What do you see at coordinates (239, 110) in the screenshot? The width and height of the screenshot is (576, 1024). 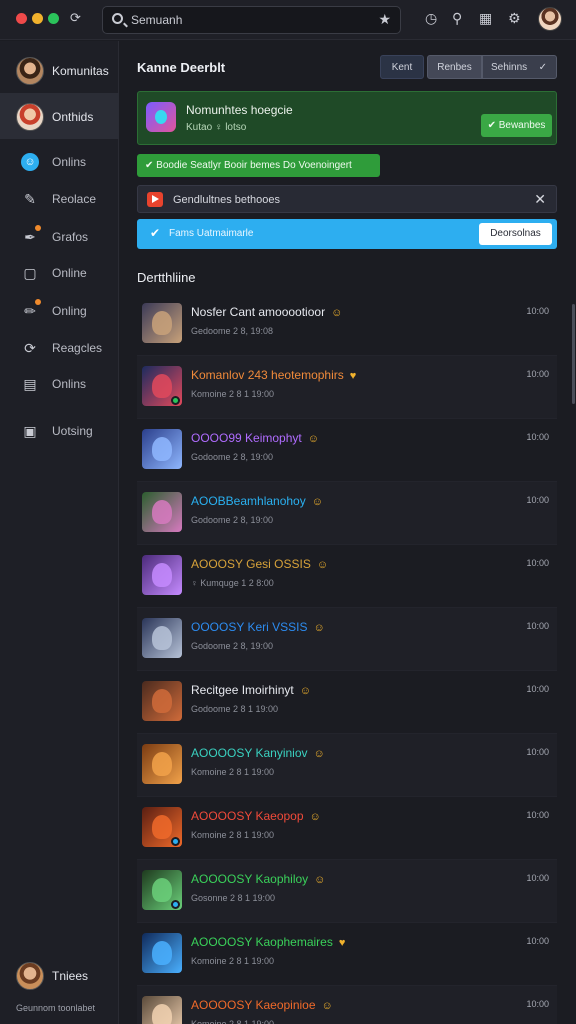 I see `promo-title: Nomunhtes hoegcie` at bounding box center [239, 110].